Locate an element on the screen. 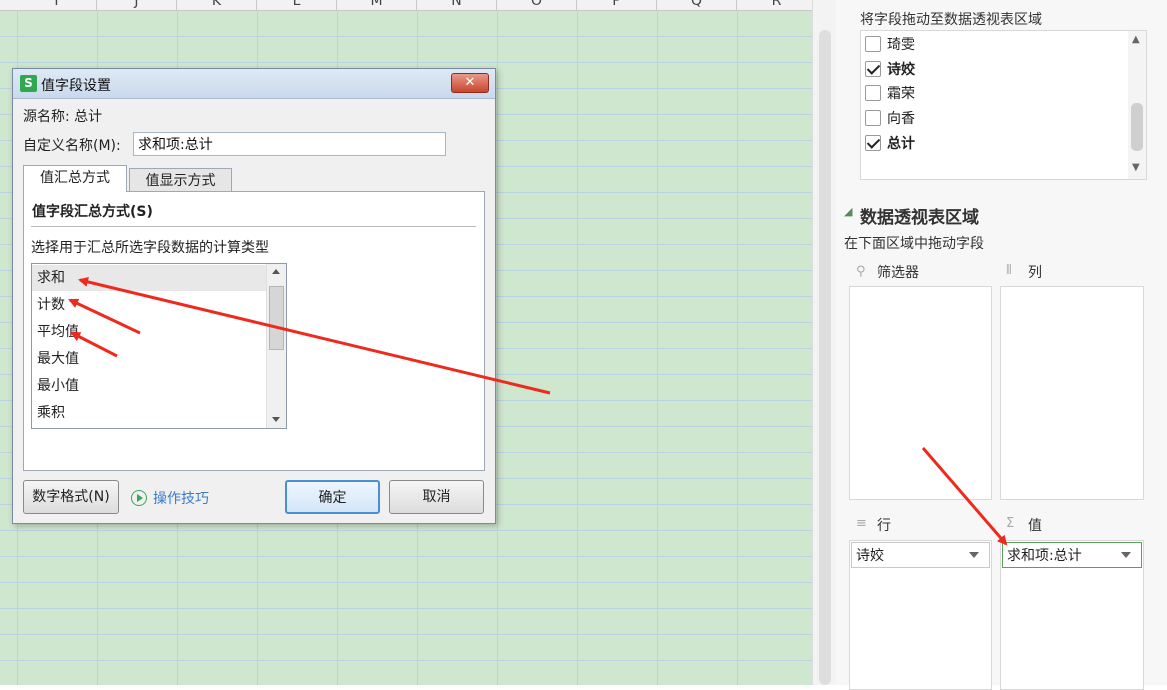 The width and height of the screenshot is (1167, 690). list-item: 计数 is located at coordinates (149, 305).